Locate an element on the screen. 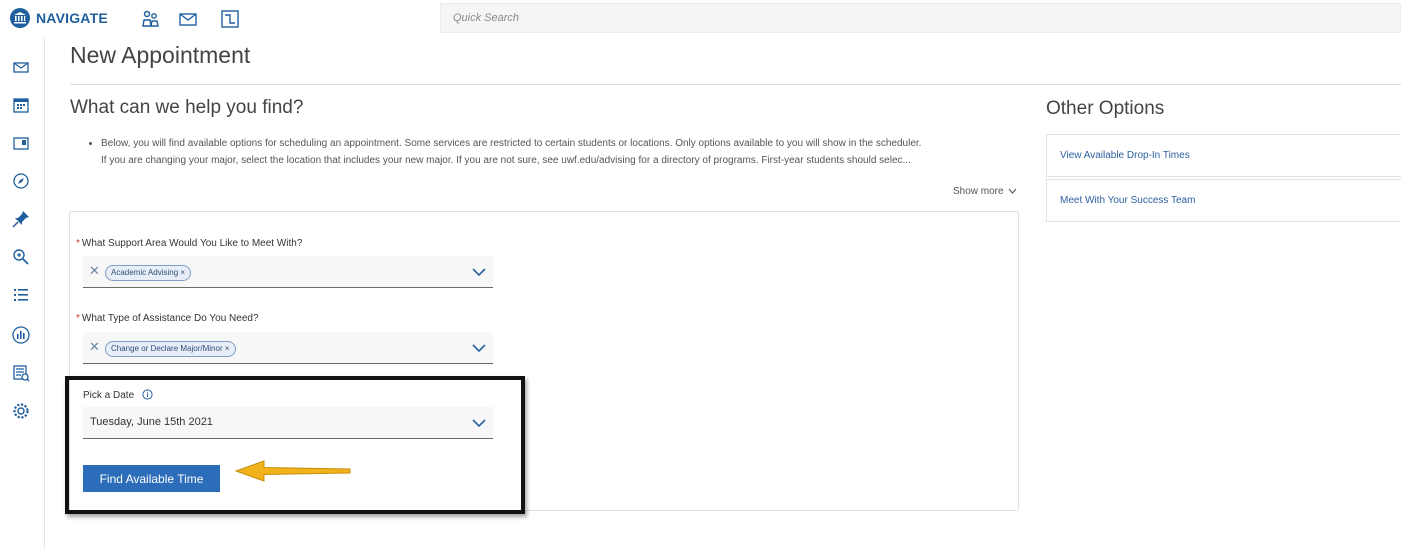  quick-search-input: Quick Search is located at coordinates (920, 18).